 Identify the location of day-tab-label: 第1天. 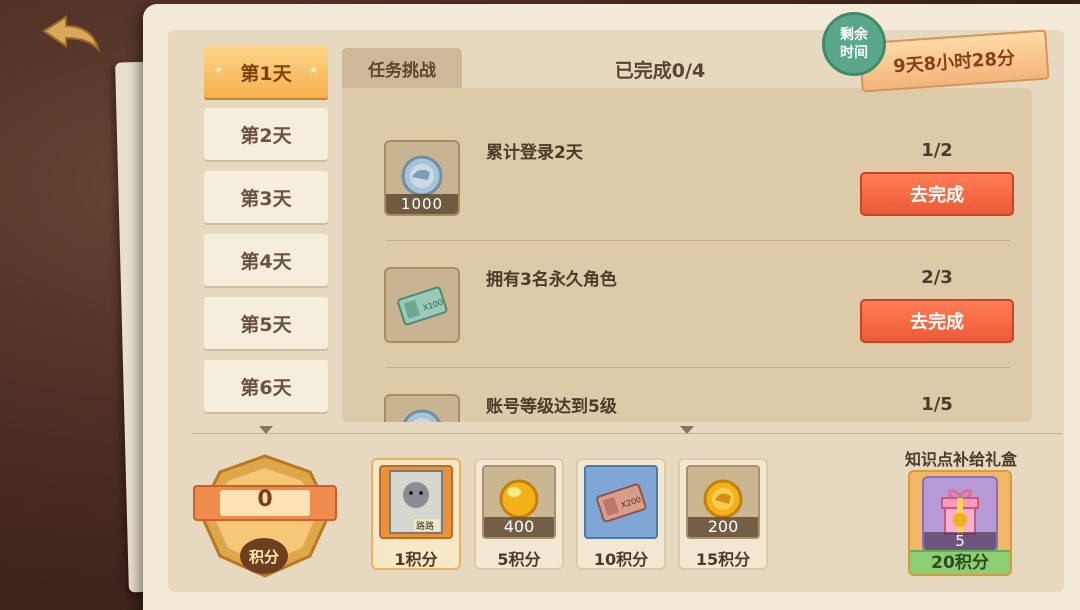
(266, 73).